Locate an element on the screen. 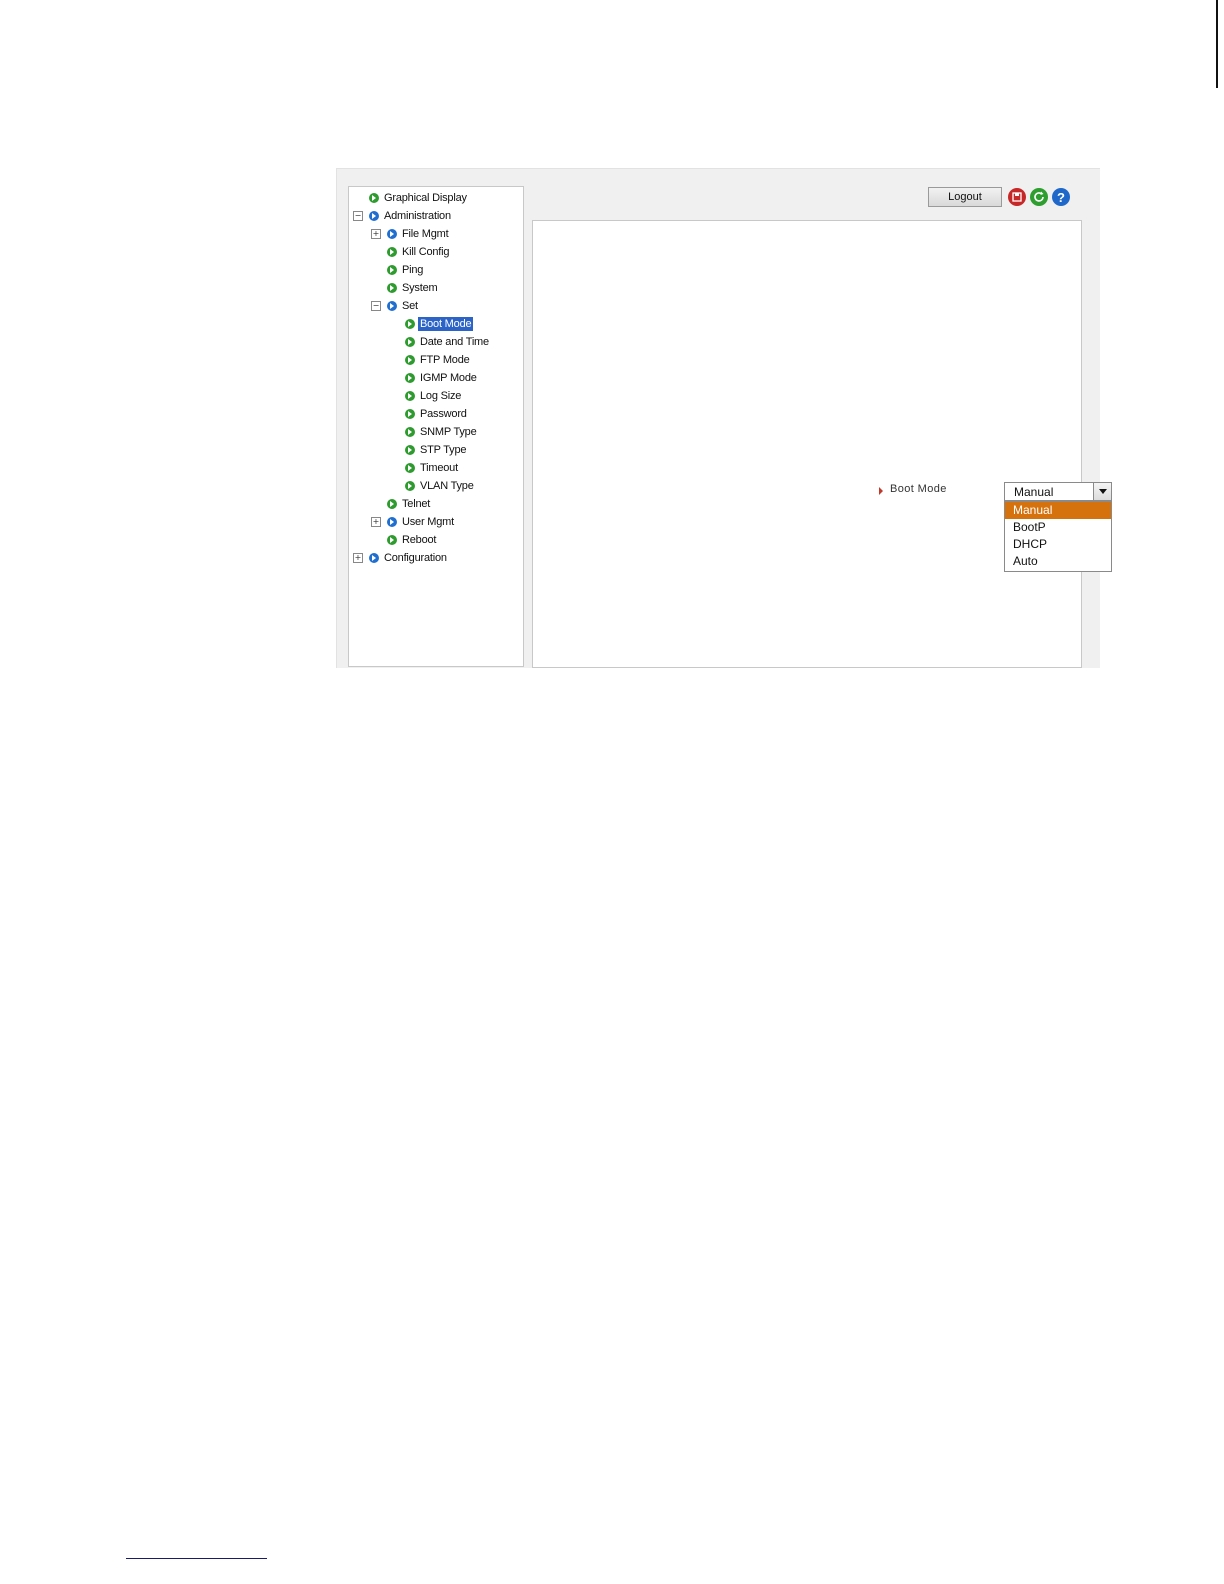 This screenshot has width=1224, height=1584. nav-item-configuration: + Configuration is located at coordinates (401, 558).